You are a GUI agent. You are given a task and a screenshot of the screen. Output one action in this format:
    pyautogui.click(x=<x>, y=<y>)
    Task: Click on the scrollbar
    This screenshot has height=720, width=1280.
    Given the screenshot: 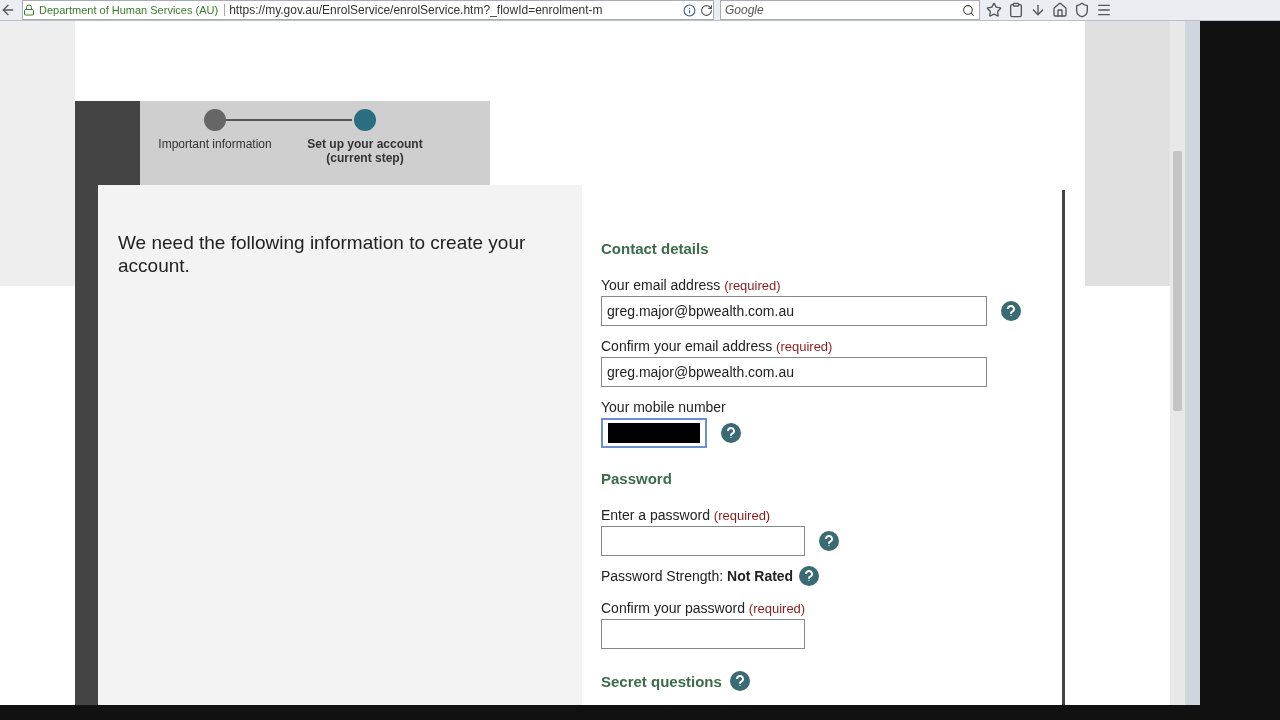 What is the action you would take?
    pyautogui.click(x=1177, y=363)
    